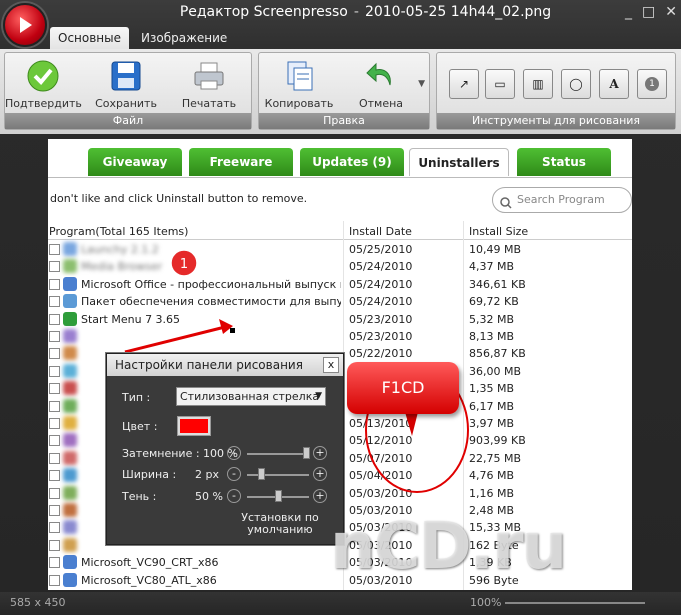  What do you see at coordinates (194, 426) in the screenshot?
I see `color-picker` at bounding box center [194, 426].